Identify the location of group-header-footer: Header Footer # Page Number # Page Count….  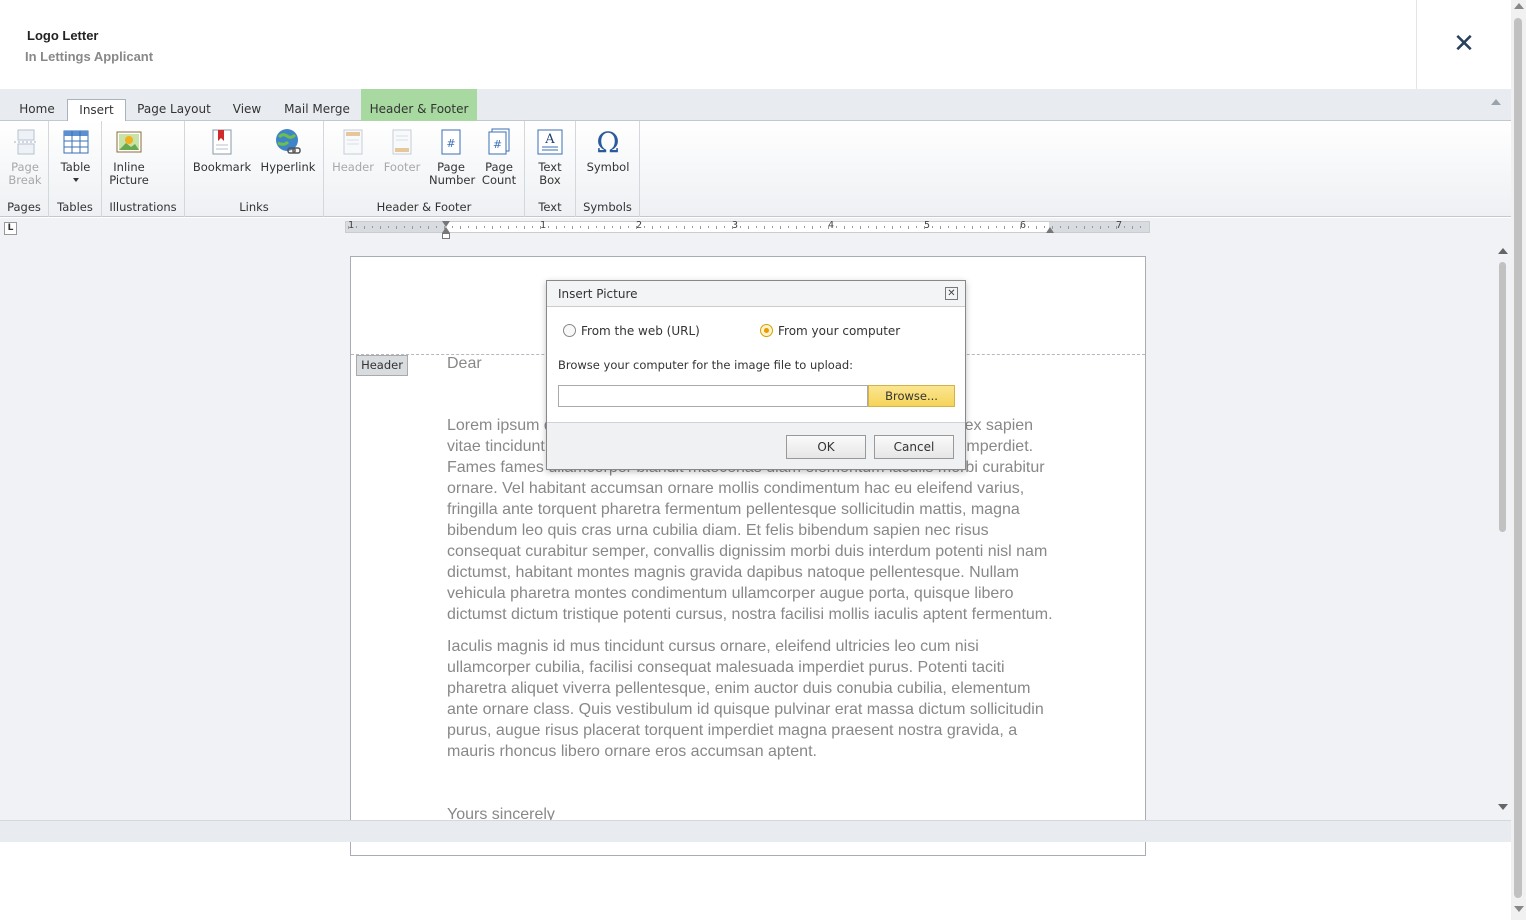
(424, 169).